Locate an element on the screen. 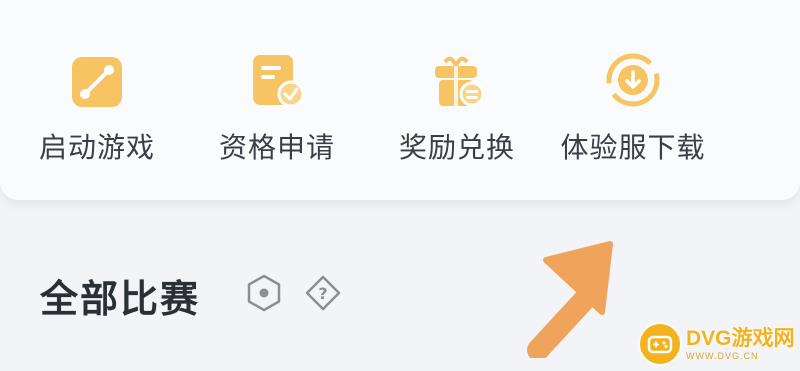  help-question-icon: ? is located at coordinates (323, 293).